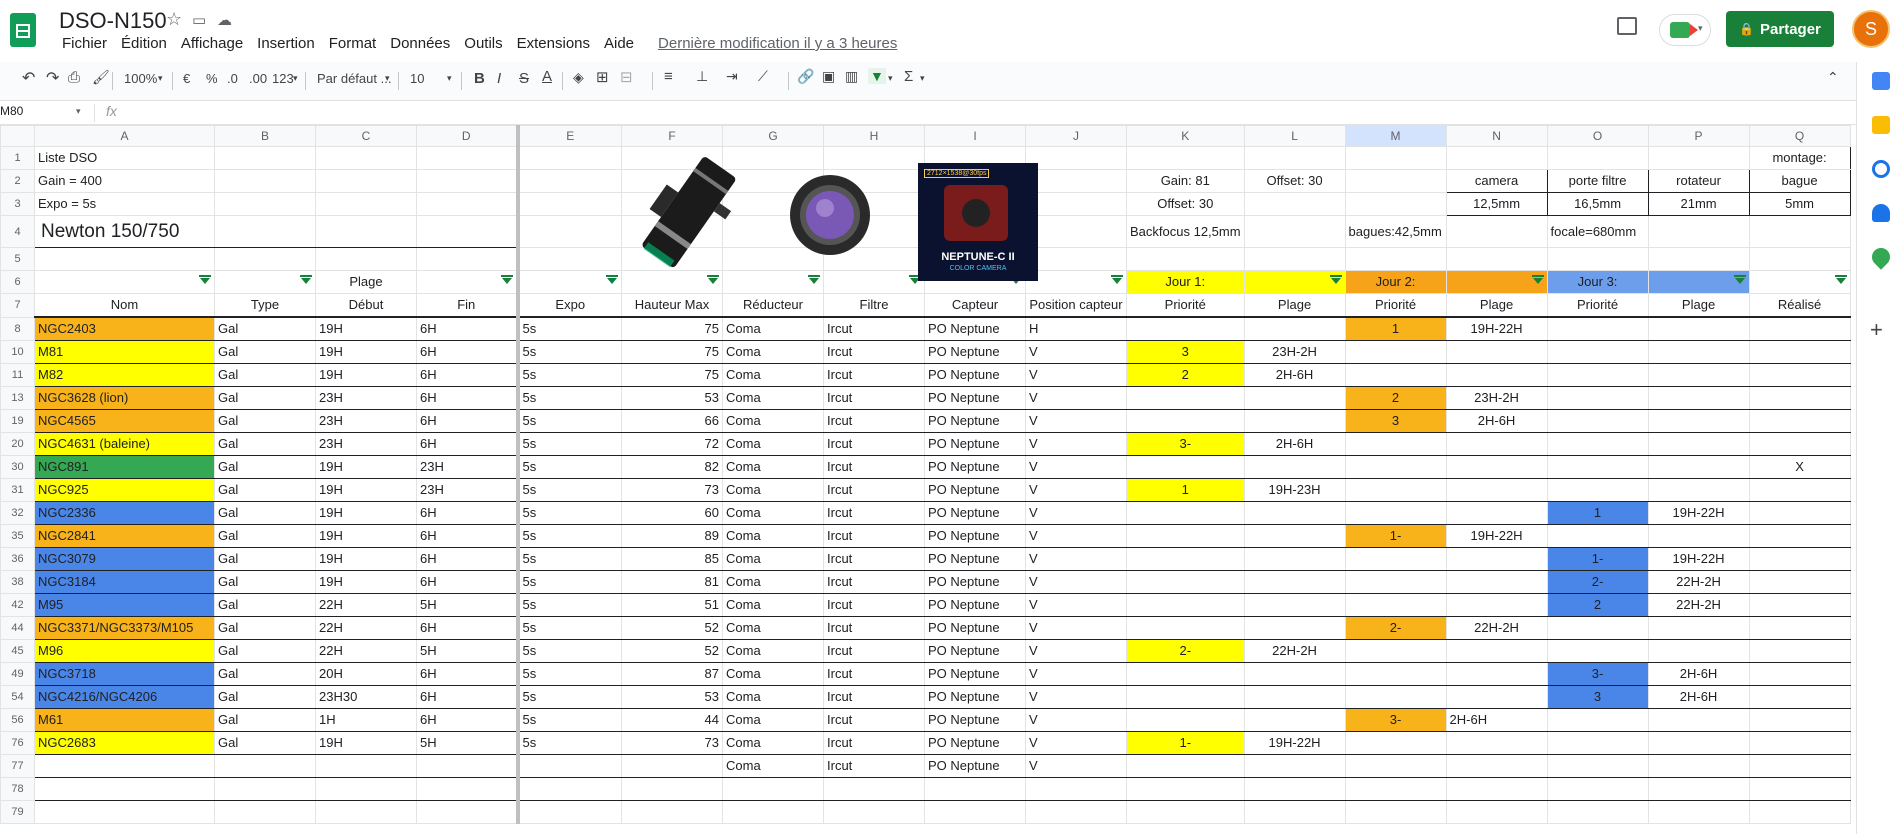 This screenshot has width=1904, height=834. What do you see at coordinates (144, 43) in the screenshot?
I see `menu-edition: Édition` at bounding box center [144, 43].